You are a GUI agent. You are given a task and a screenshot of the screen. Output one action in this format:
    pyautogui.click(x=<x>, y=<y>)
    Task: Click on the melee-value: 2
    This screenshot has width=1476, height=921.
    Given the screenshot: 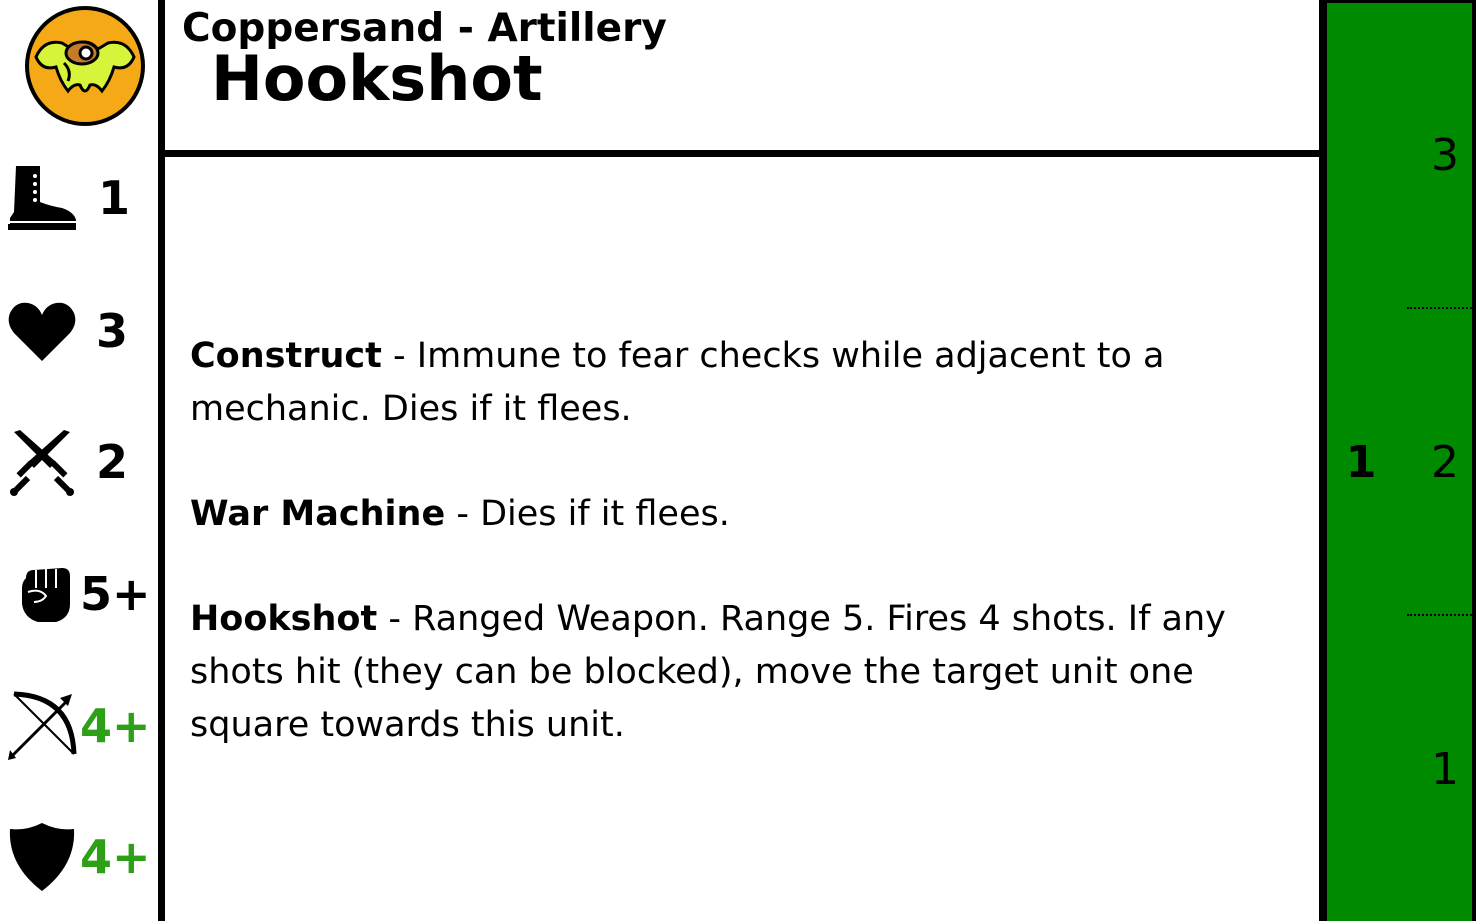 What is the action you would take?
    pyautogui.click(x=112, y=462)
    